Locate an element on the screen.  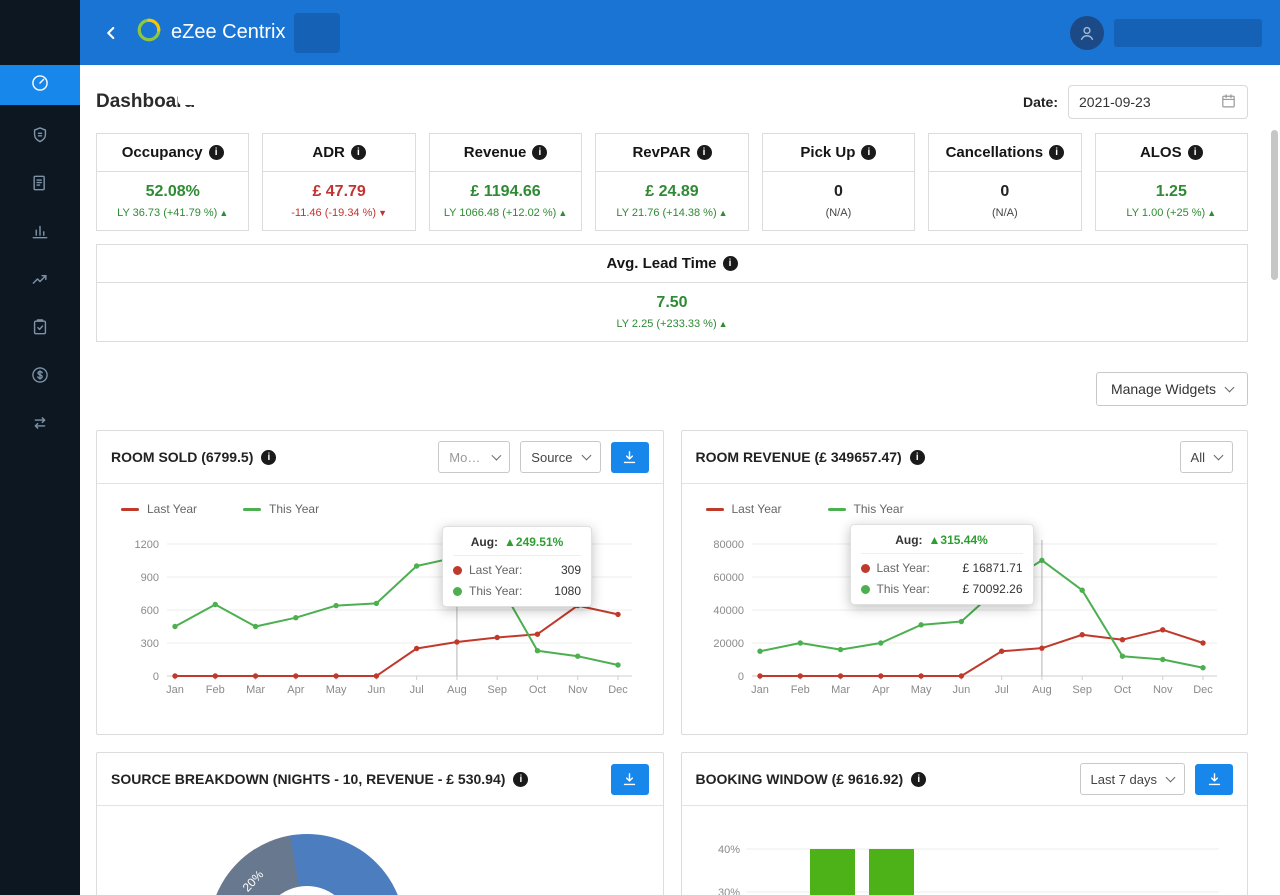
sidebar-item-analytics is located at coordinates (40, 281).